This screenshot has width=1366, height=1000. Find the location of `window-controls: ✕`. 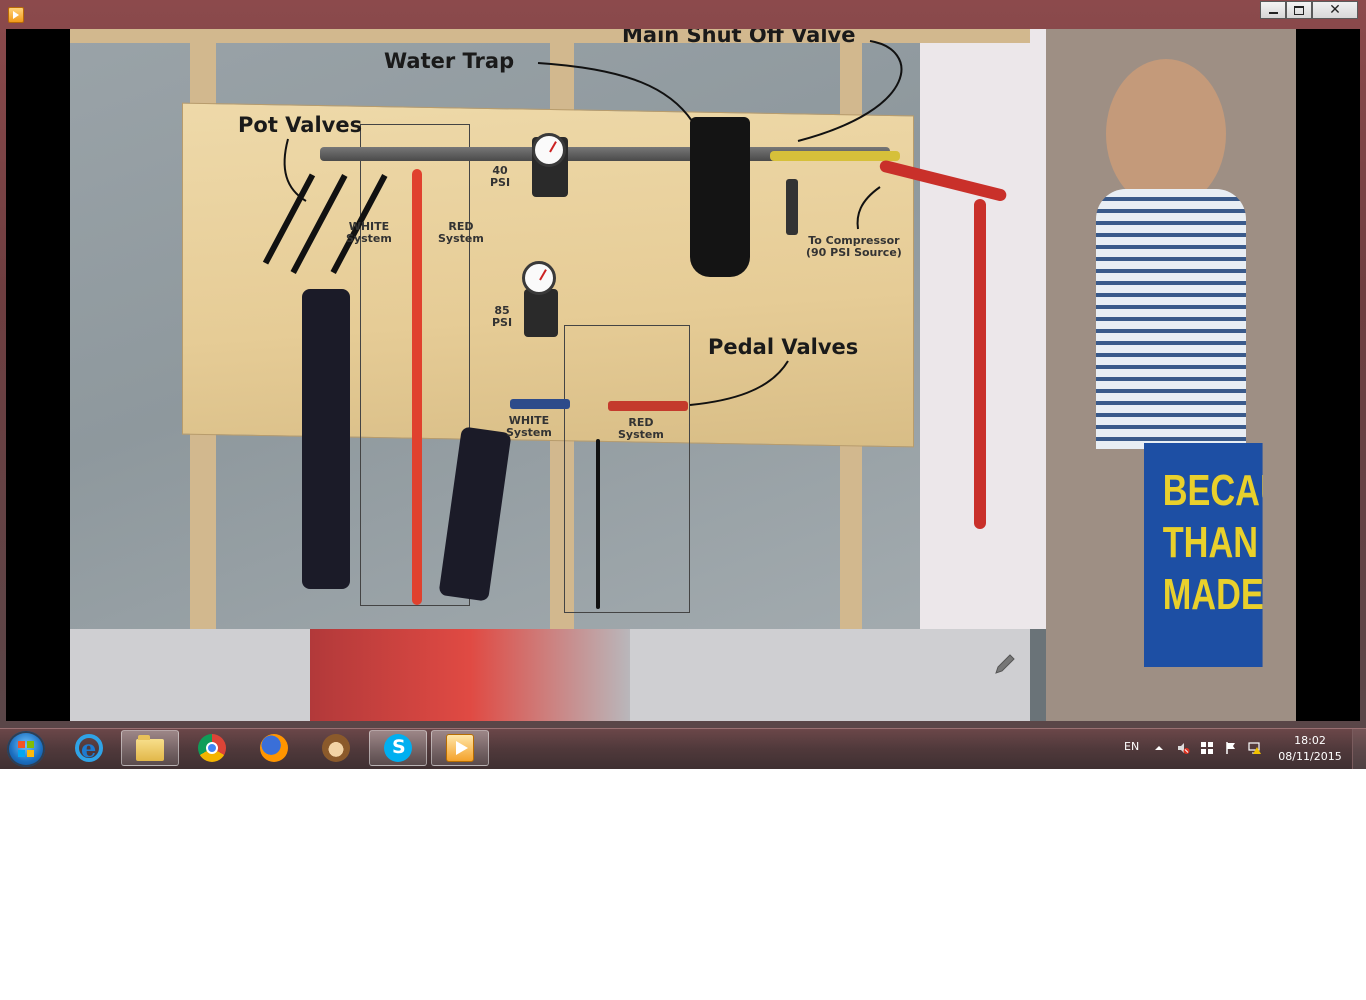

window-controls: ✕ is located at coordinates (1309, 10).